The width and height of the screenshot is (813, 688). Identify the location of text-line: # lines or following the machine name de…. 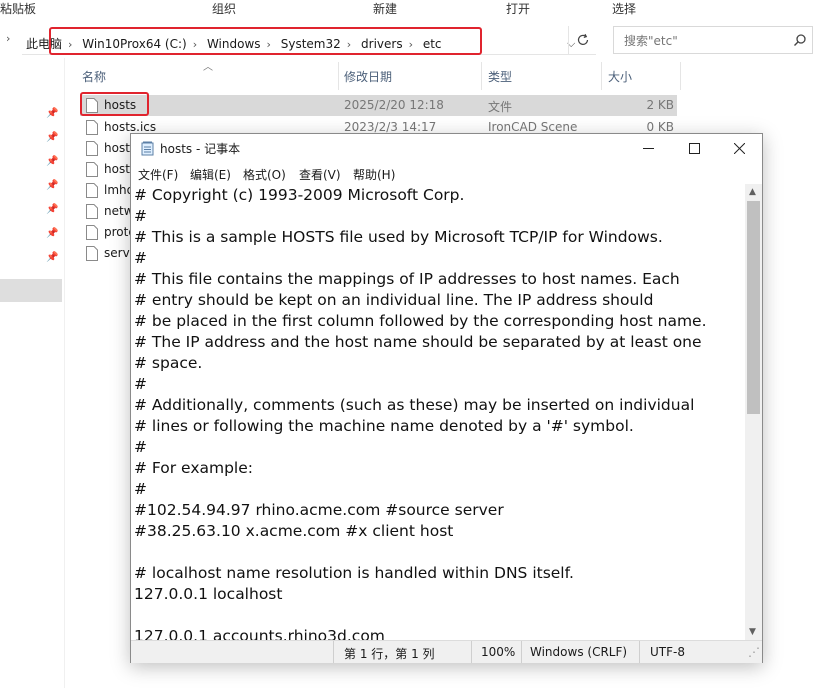
(384, 426).